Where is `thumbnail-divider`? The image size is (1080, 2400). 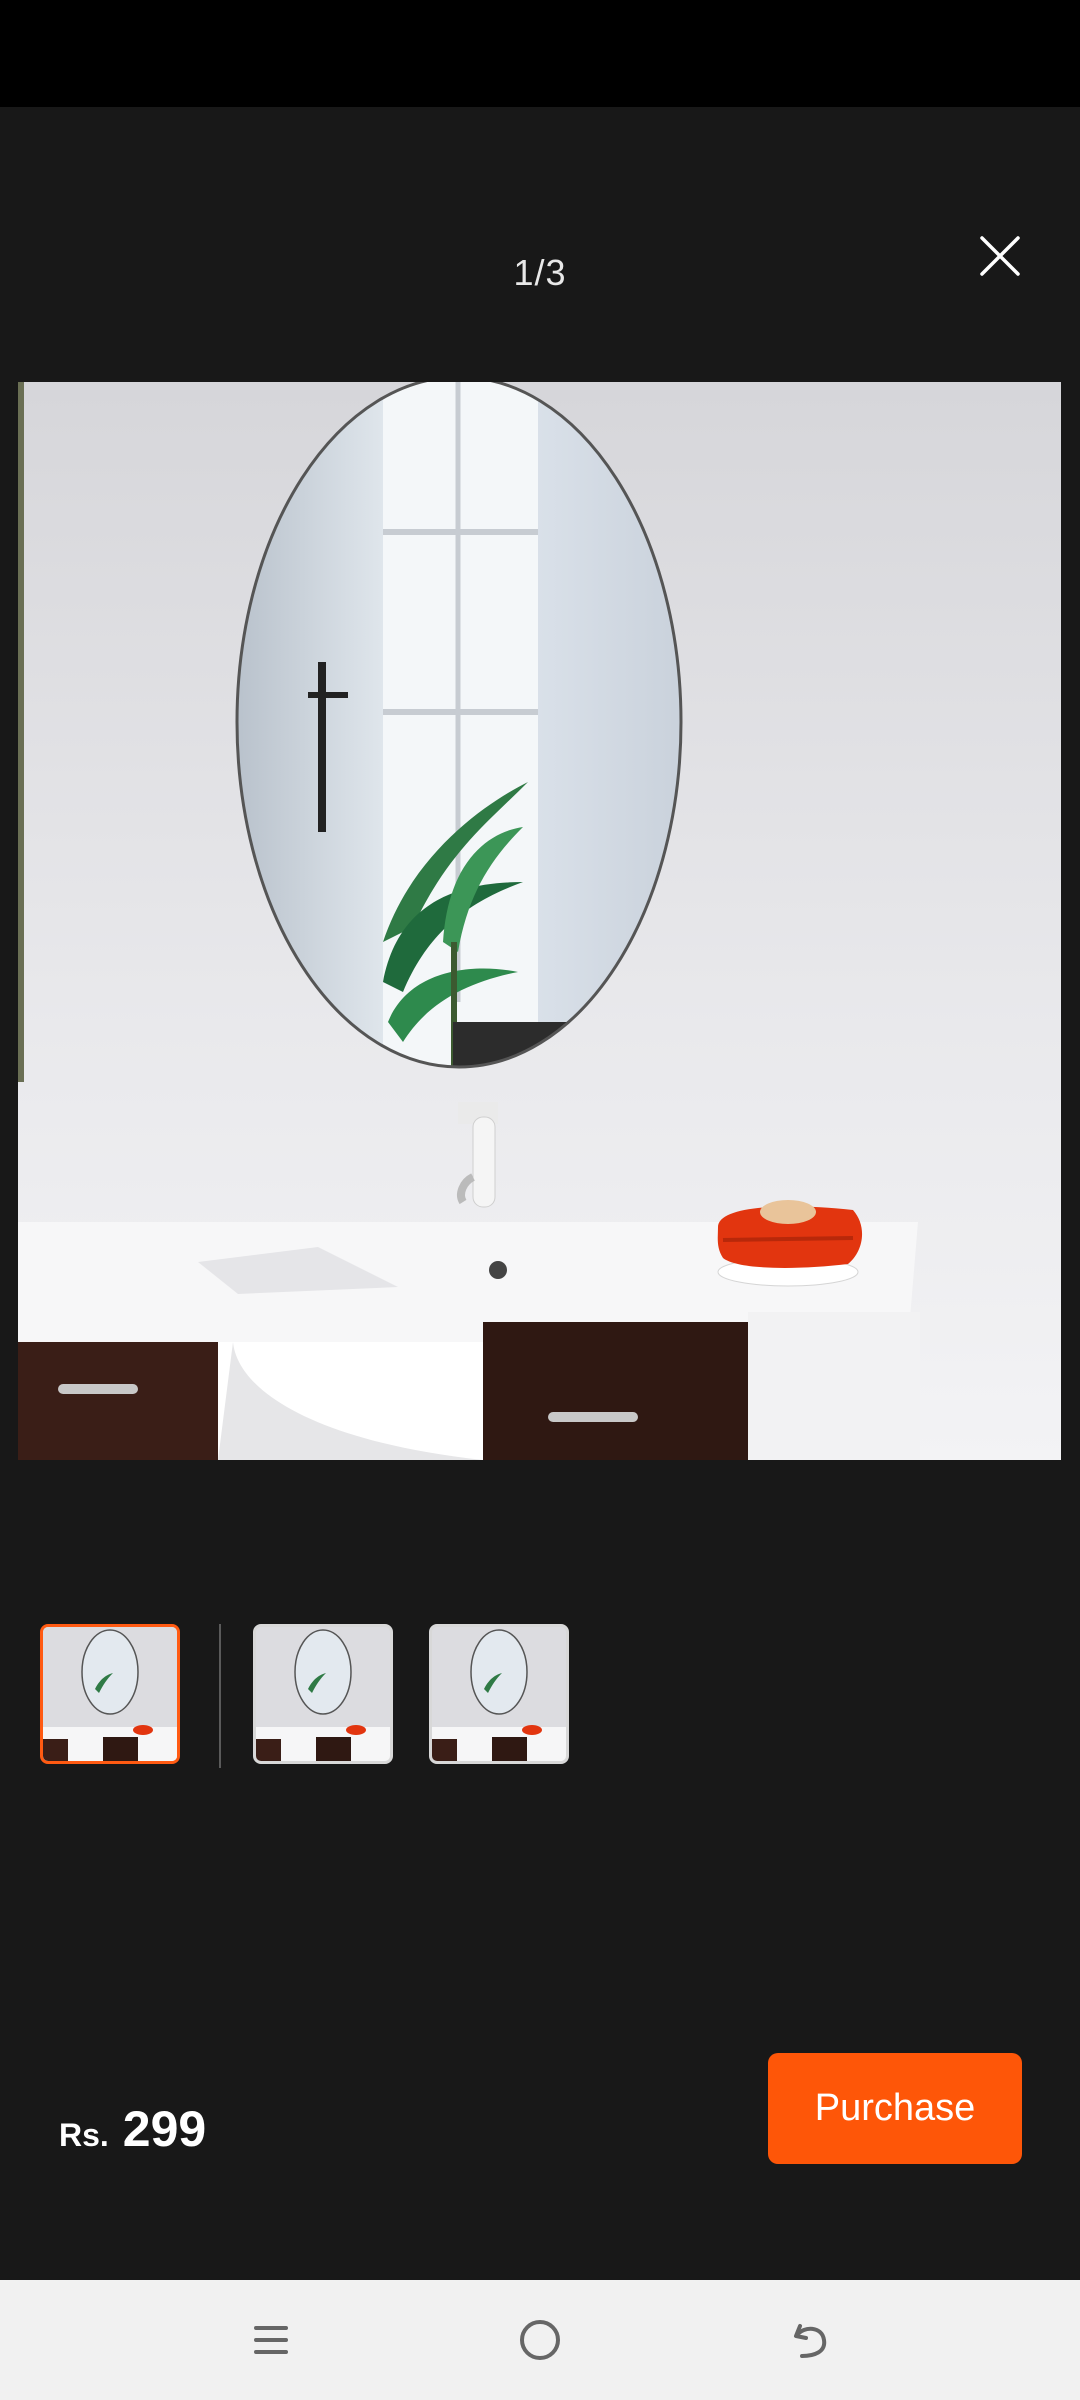
thumbnail-divider is located at coordinates (220, 1696).